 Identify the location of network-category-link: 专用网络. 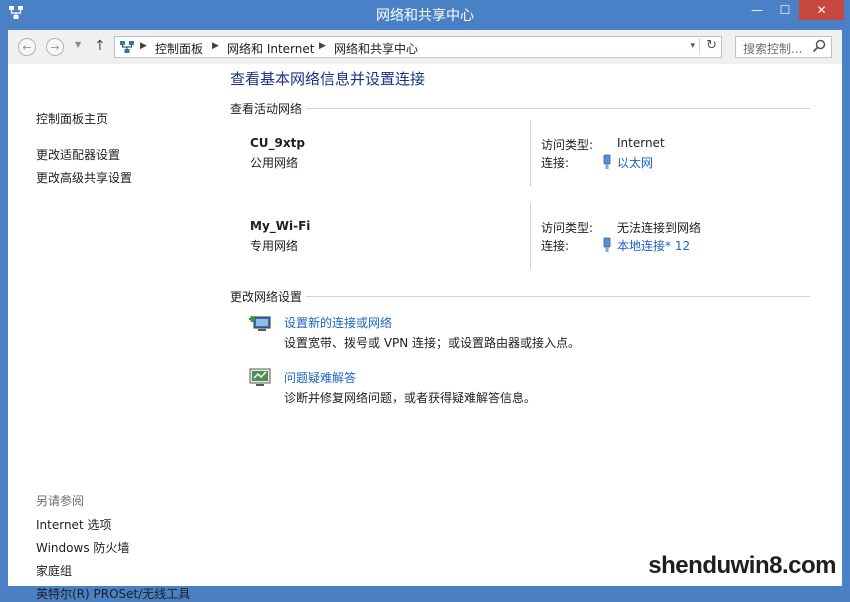
(274, 245).